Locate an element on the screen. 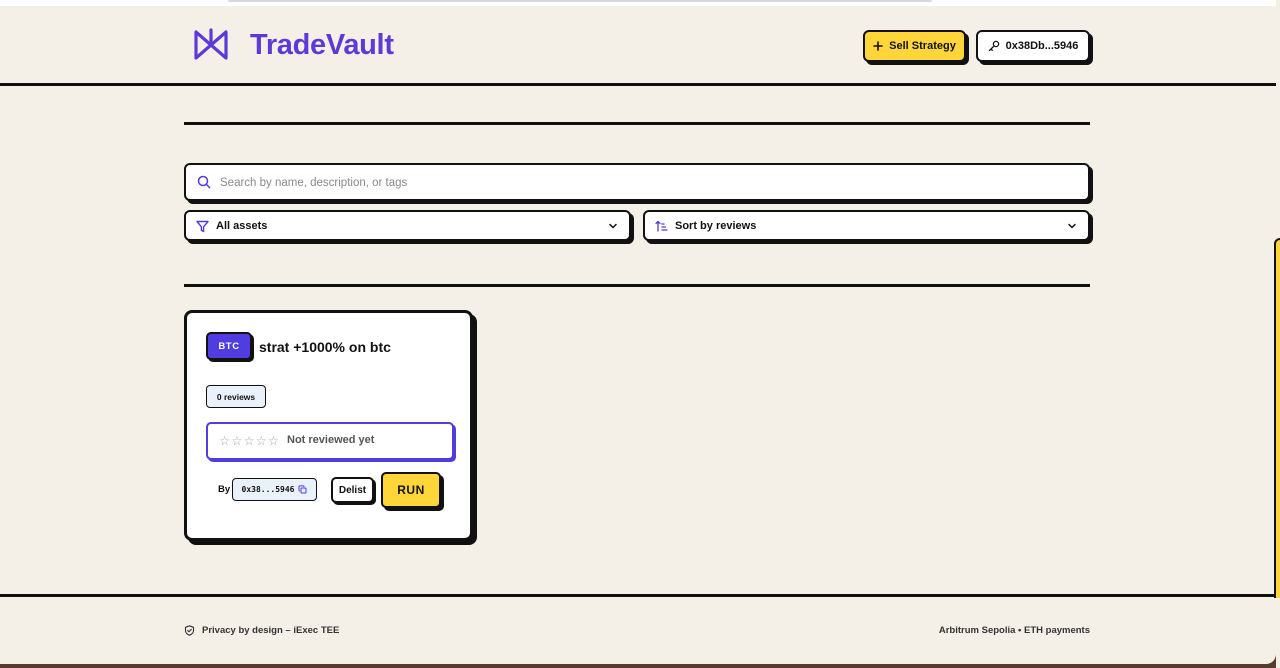 Image resolution: width=1280 pixels, height=668 pixels. brand-name: TradeVault is located at coordinates (322, 45).